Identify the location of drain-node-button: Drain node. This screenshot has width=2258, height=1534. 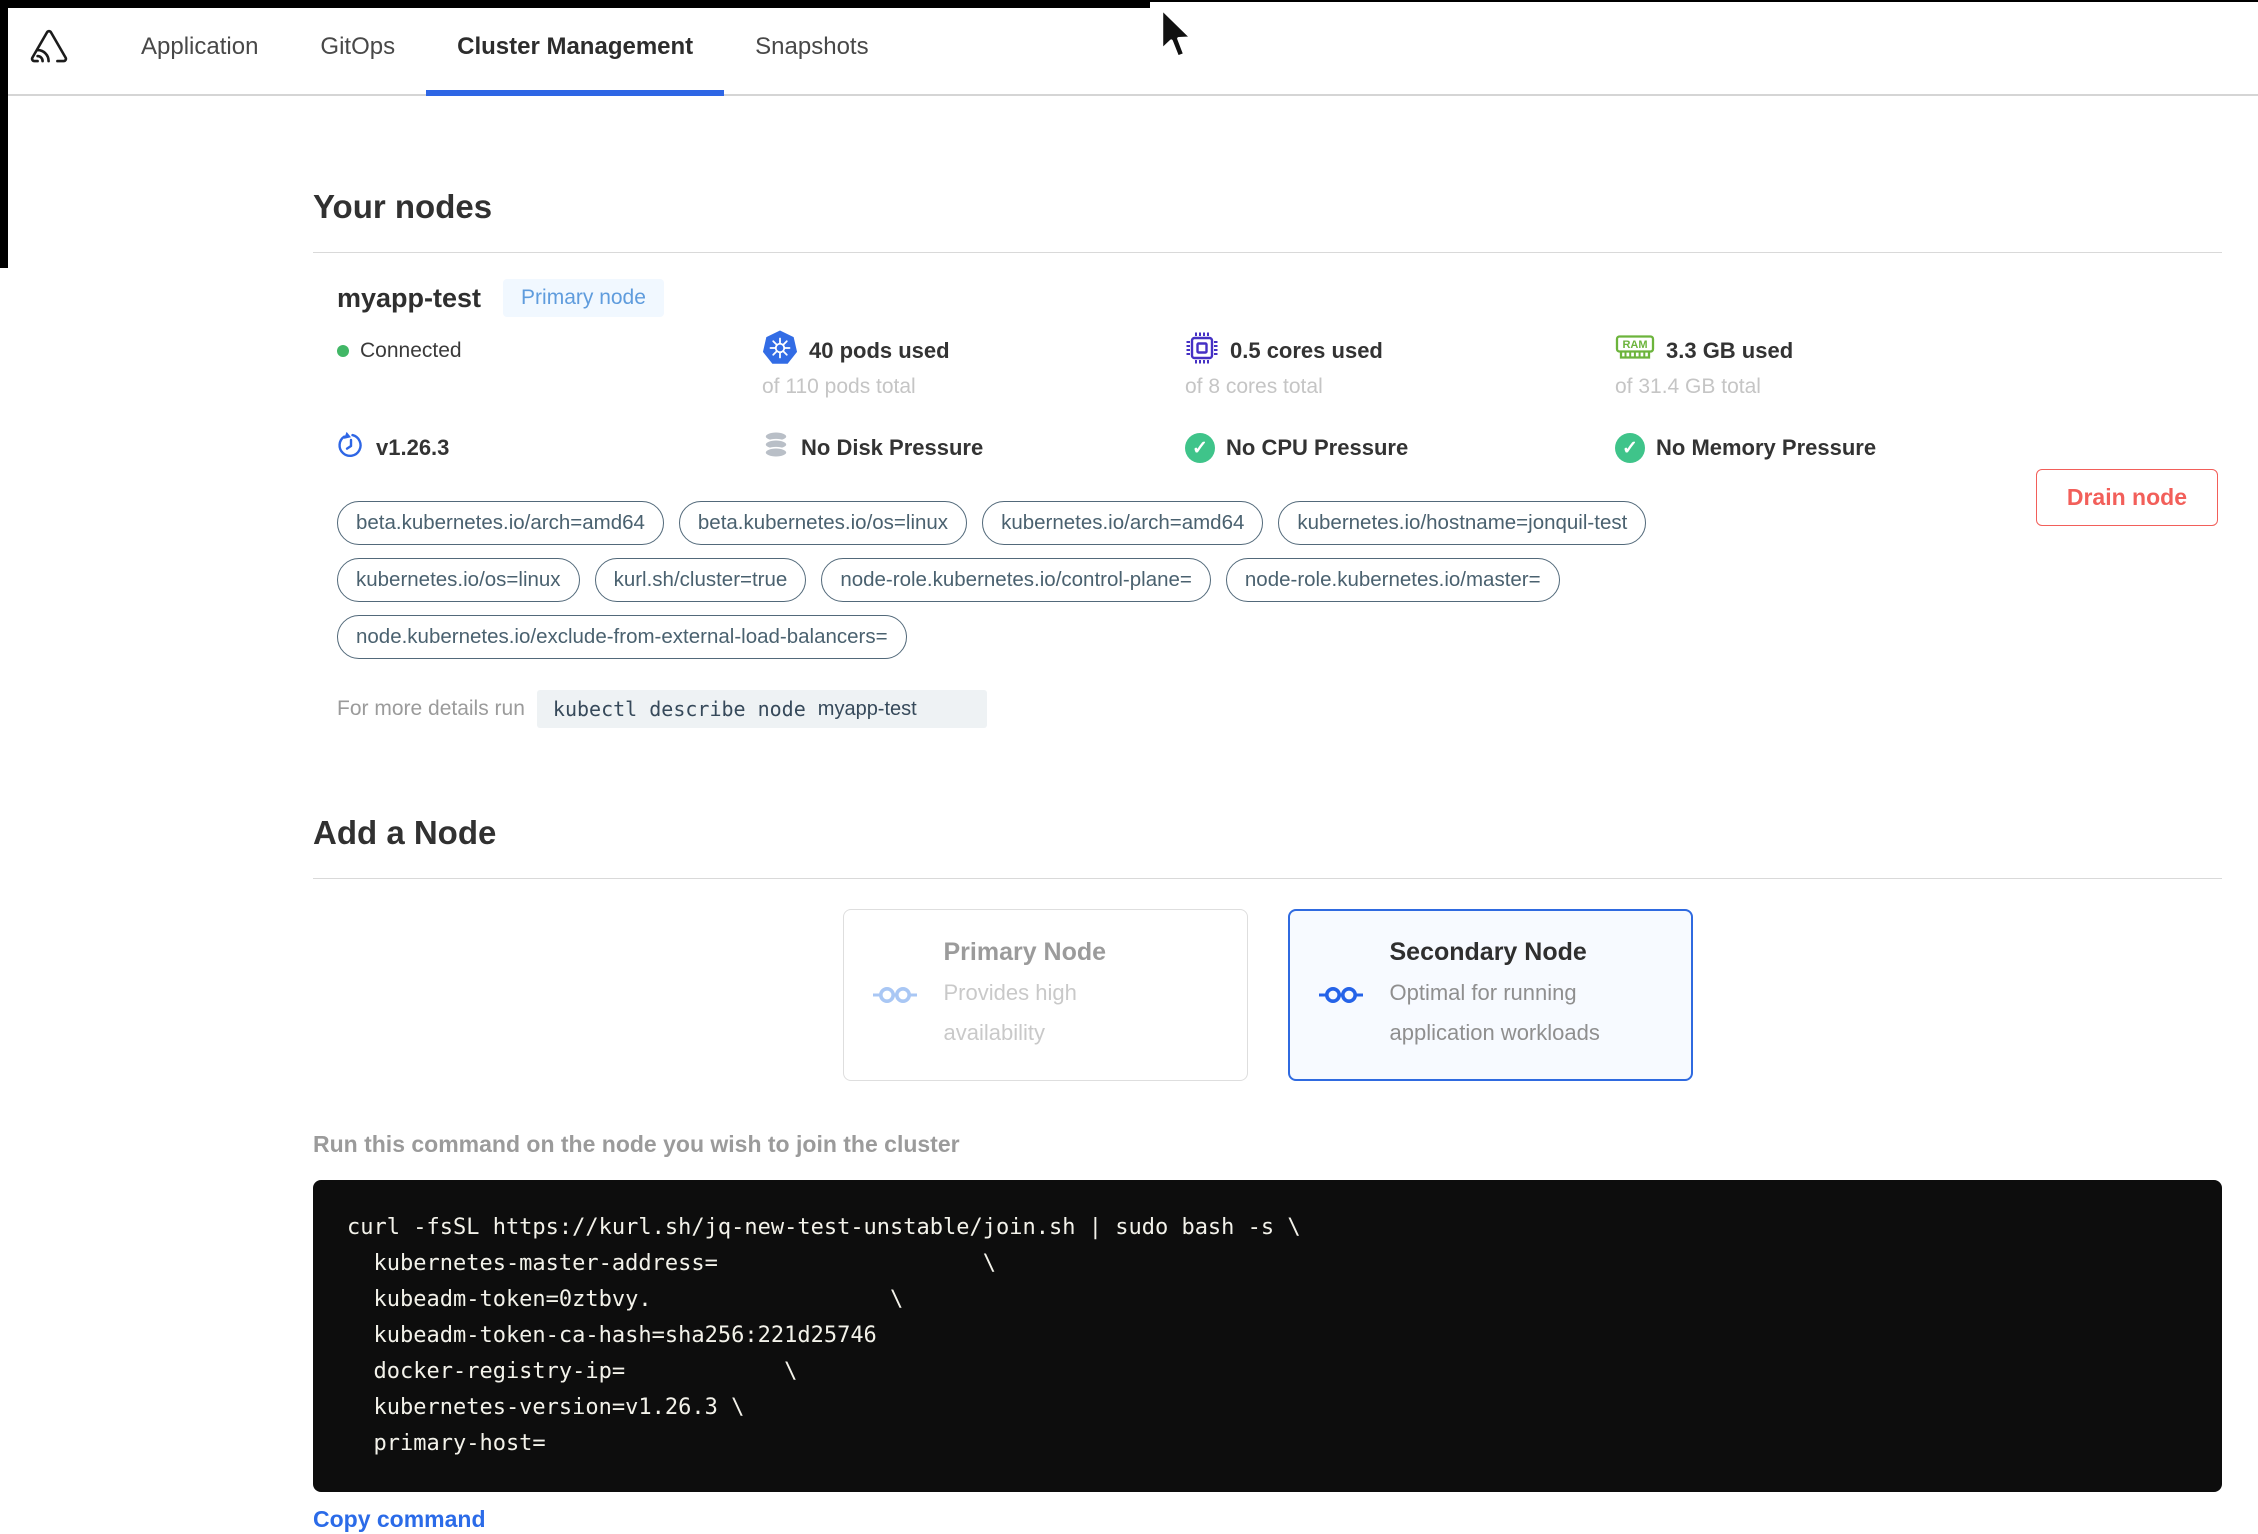
(2126, 497).